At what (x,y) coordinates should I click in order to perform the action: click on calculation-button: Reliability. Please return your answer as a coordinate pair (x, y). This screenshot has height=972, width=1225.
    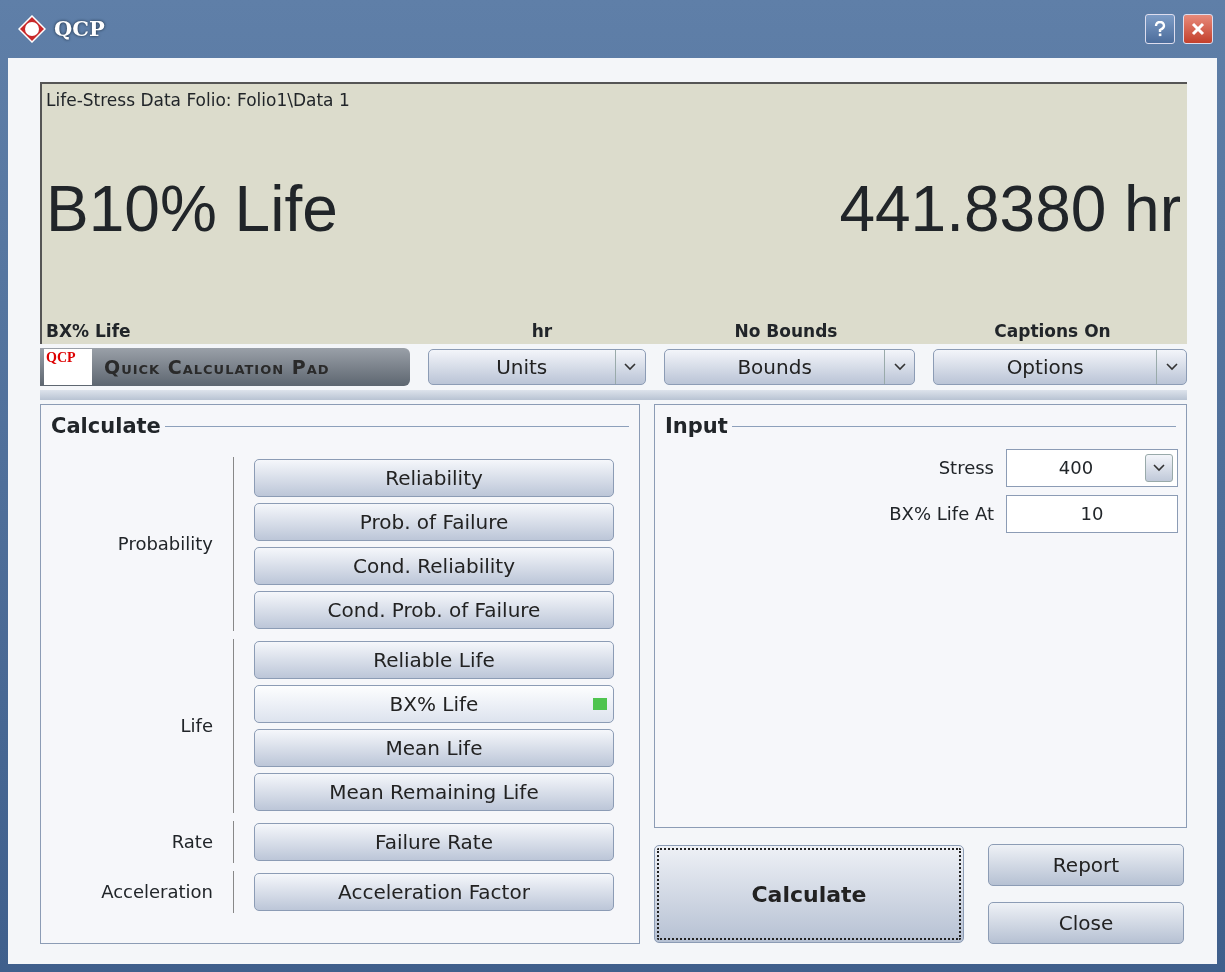
    Looking at the image, I should click on (434, 477).